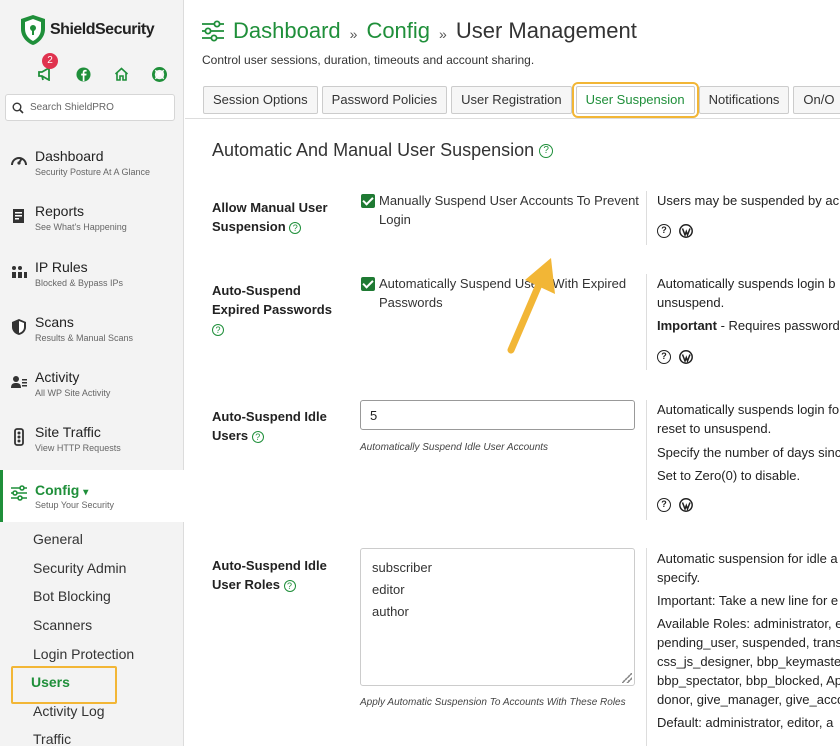  What do you see at coordinates (511, 100) in the screenshot?
I see `tab-user-registration: User Registration` at bounding box center [511, 100].